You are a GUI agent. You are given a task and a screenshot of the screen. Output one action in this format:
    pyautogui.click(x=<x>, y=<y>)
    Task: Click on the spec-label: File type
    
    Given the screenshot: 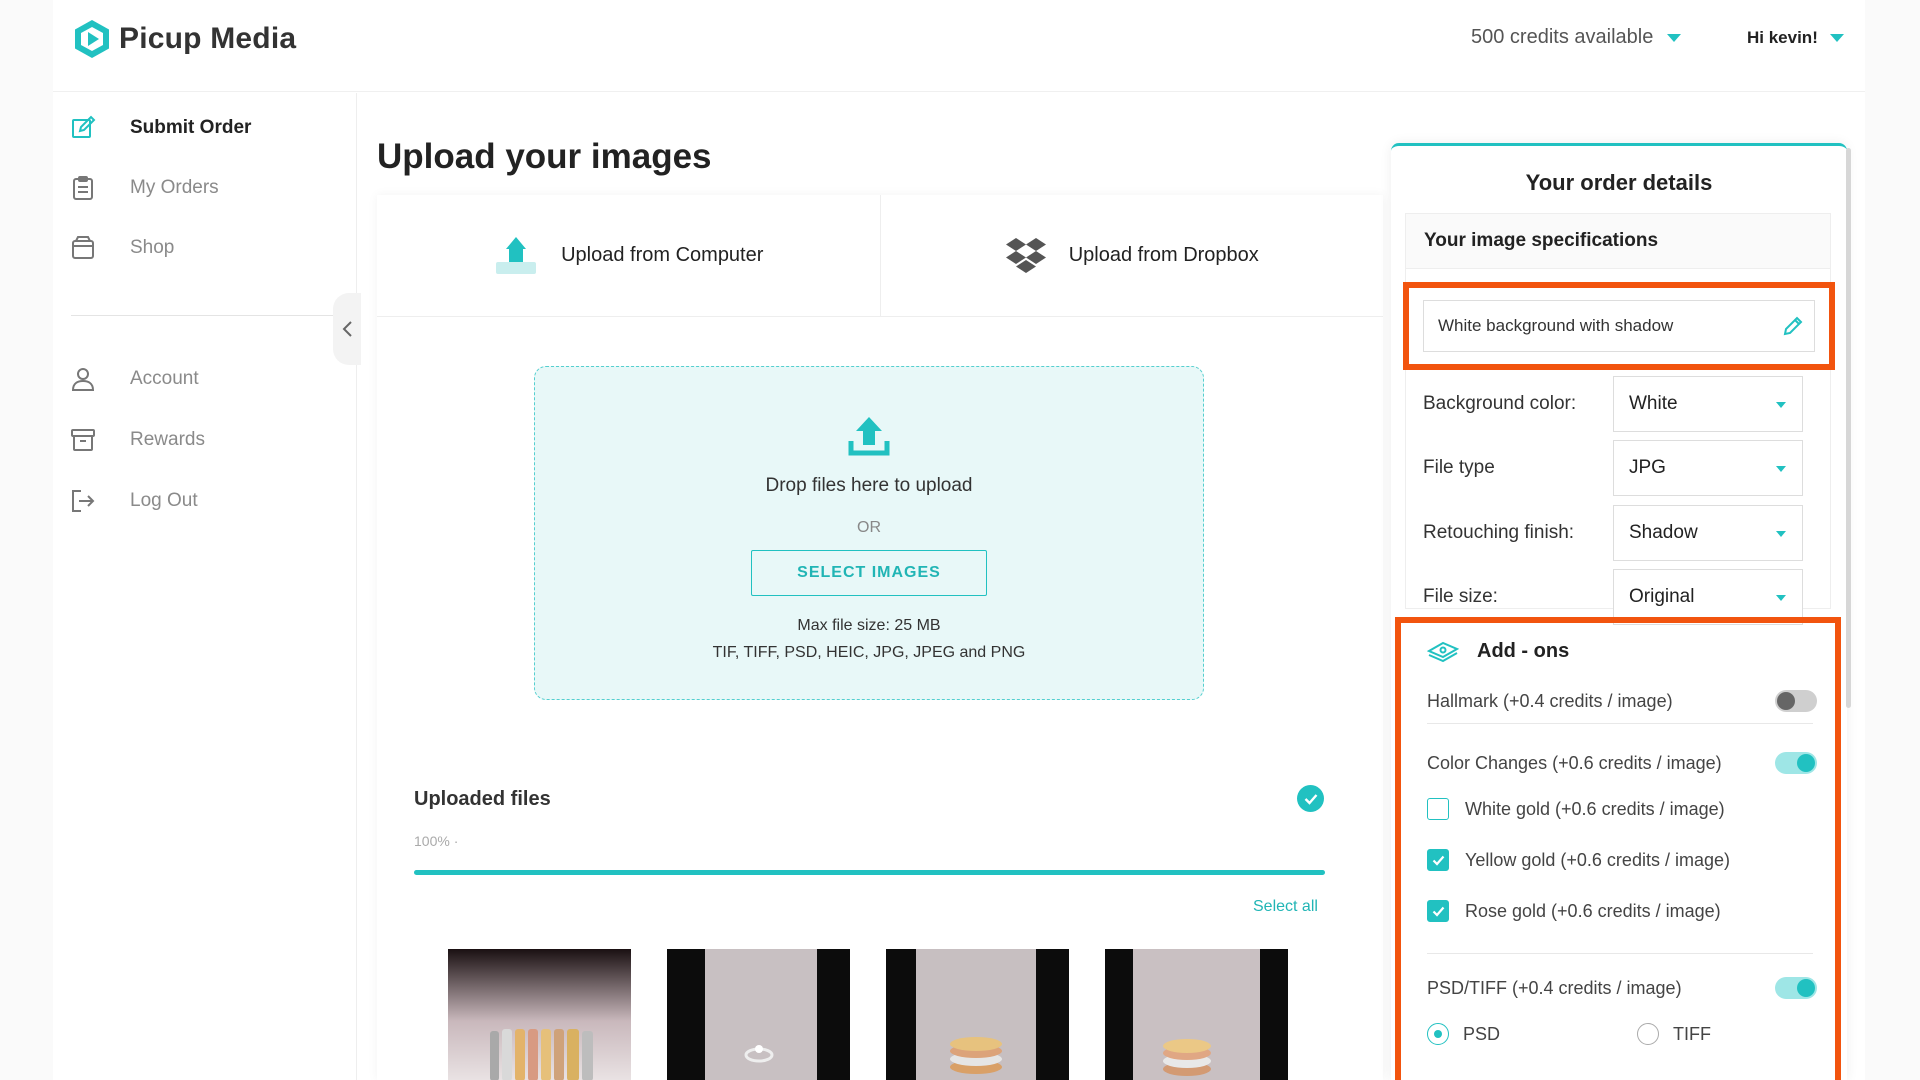 What is the action you would take?
    pyautogui.click(x=1459, y=467)
    